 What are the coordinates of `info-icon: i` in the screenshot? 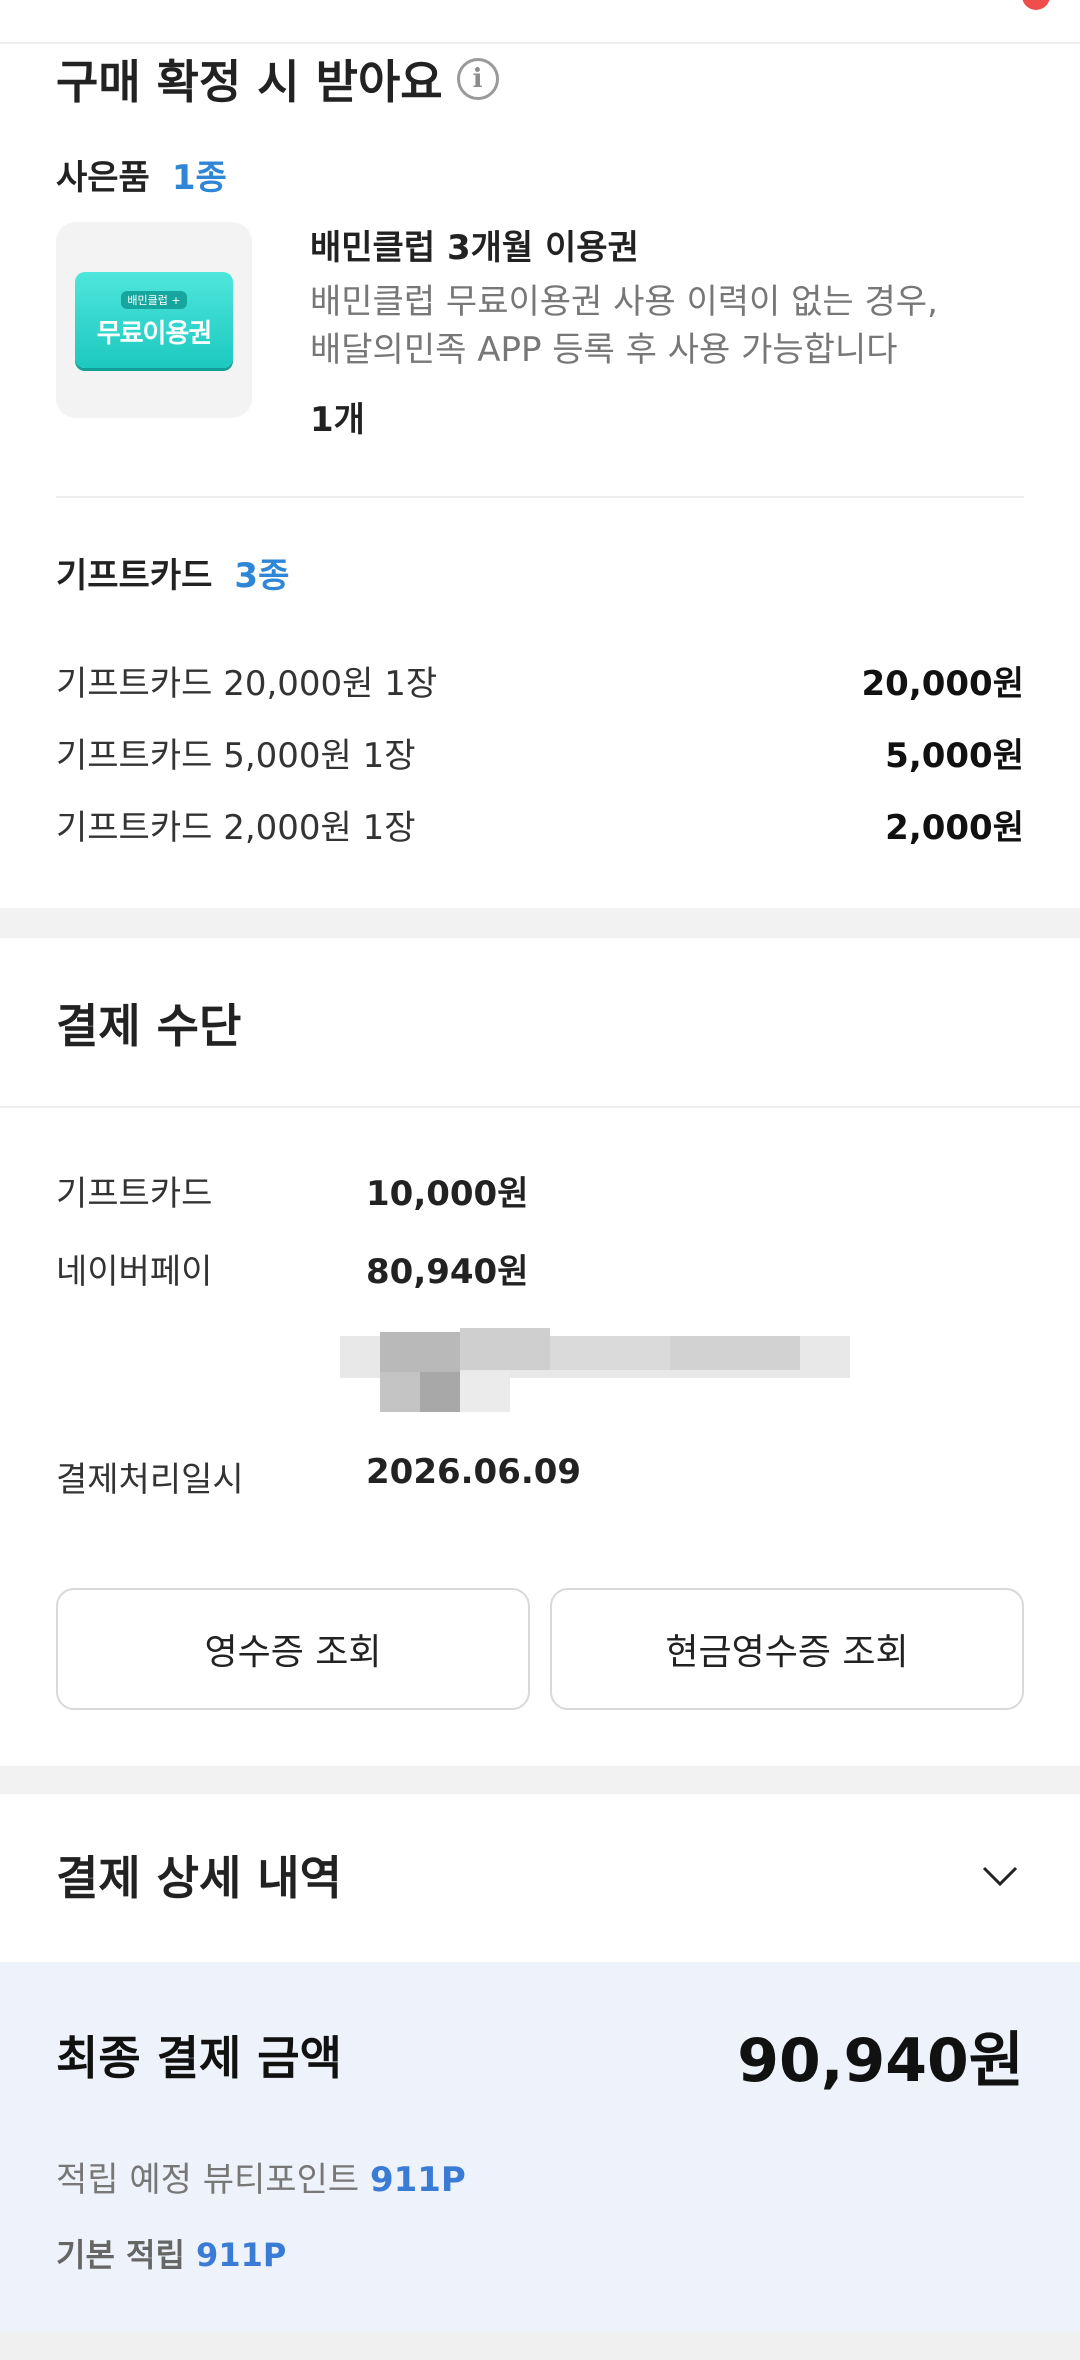 It's located at (477, 79).